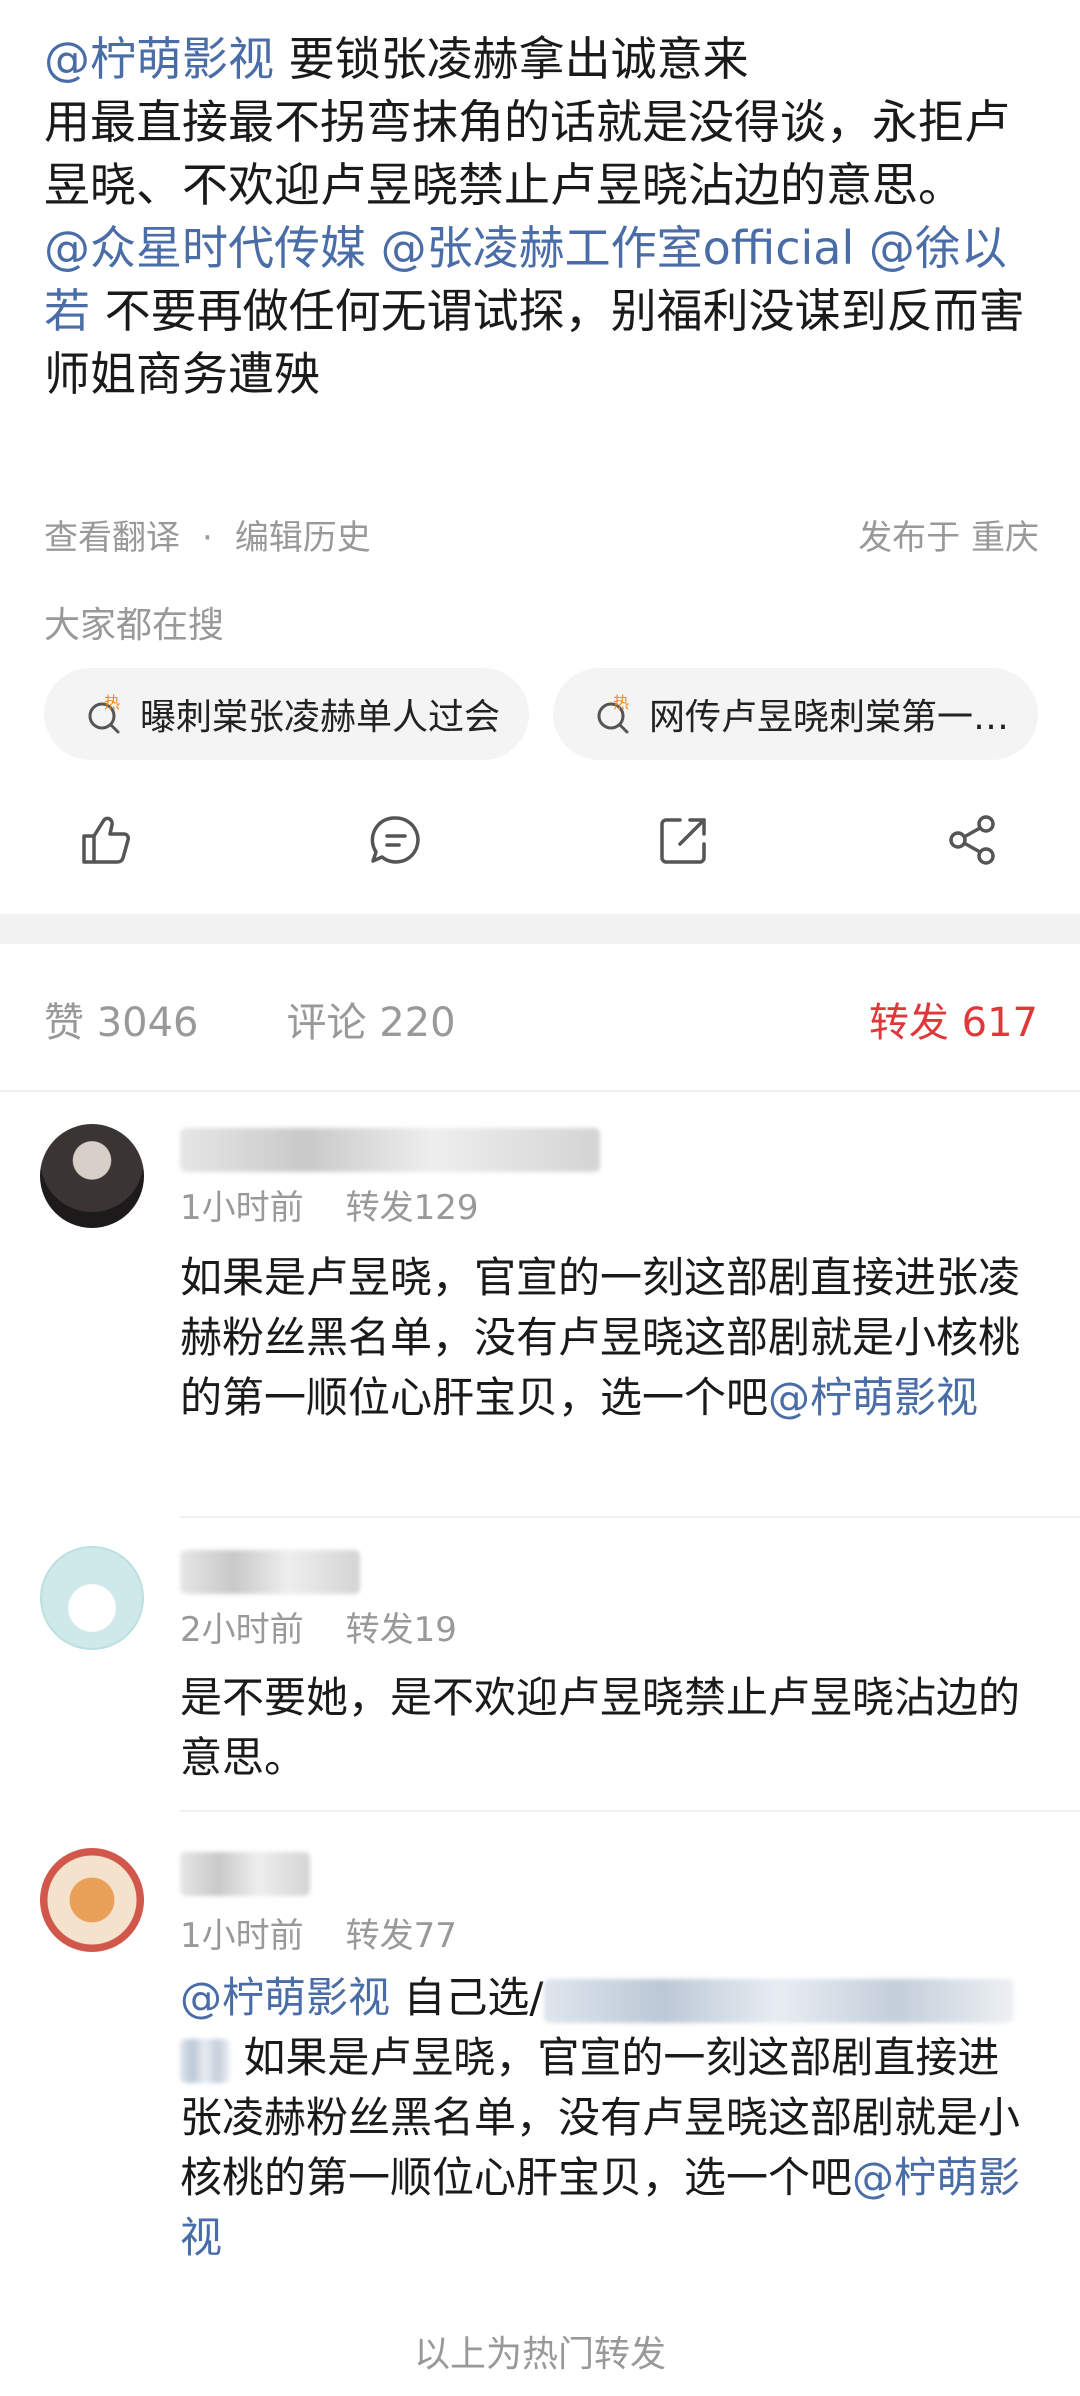 This screenshot has width=1080, height=2396. Describe the element at coordinates (106, 840) in the screenshot. I see `like-icon` at that location.